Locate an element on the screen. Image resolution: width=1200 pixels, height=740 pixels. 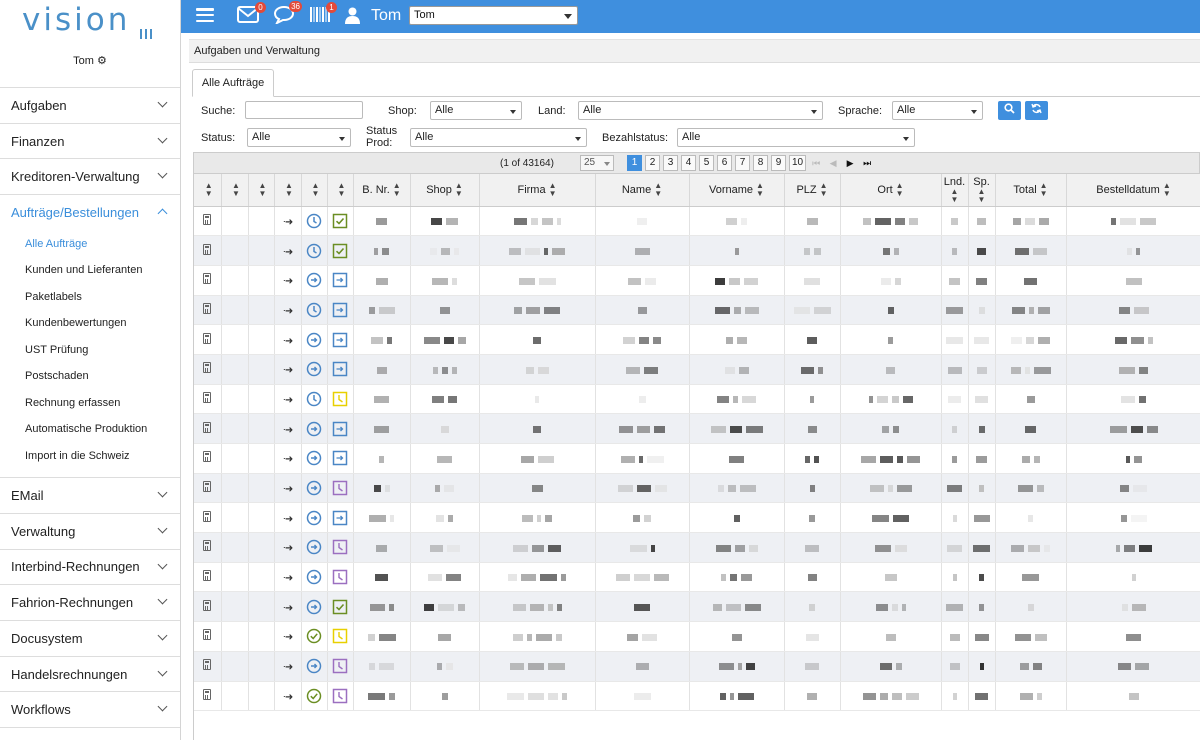
page-link-9: 9 is located at coordinates (778, 163).